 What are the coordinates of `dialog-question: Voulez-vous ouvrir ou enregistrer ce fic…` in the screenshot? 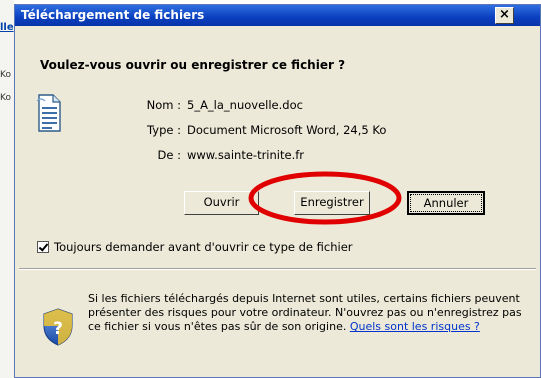 It's located at (193, 65).